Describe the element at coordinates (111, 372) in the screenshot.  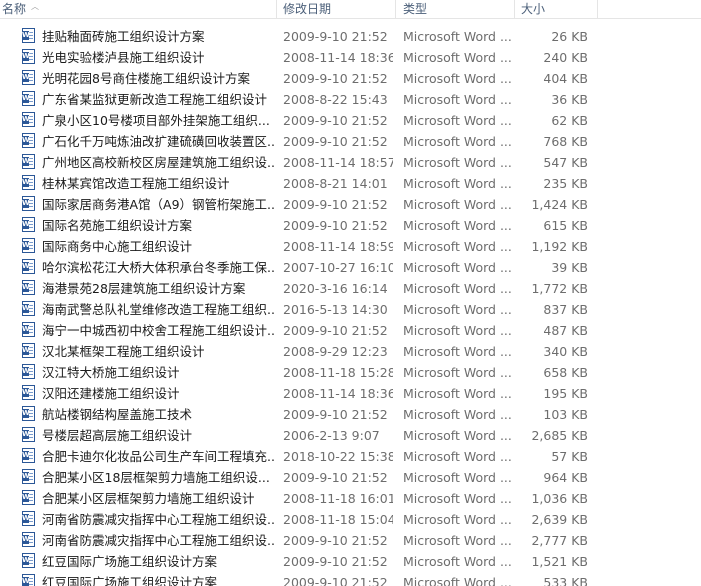
I see `file-name: 汉江特大桥施工组织设计` at that location.